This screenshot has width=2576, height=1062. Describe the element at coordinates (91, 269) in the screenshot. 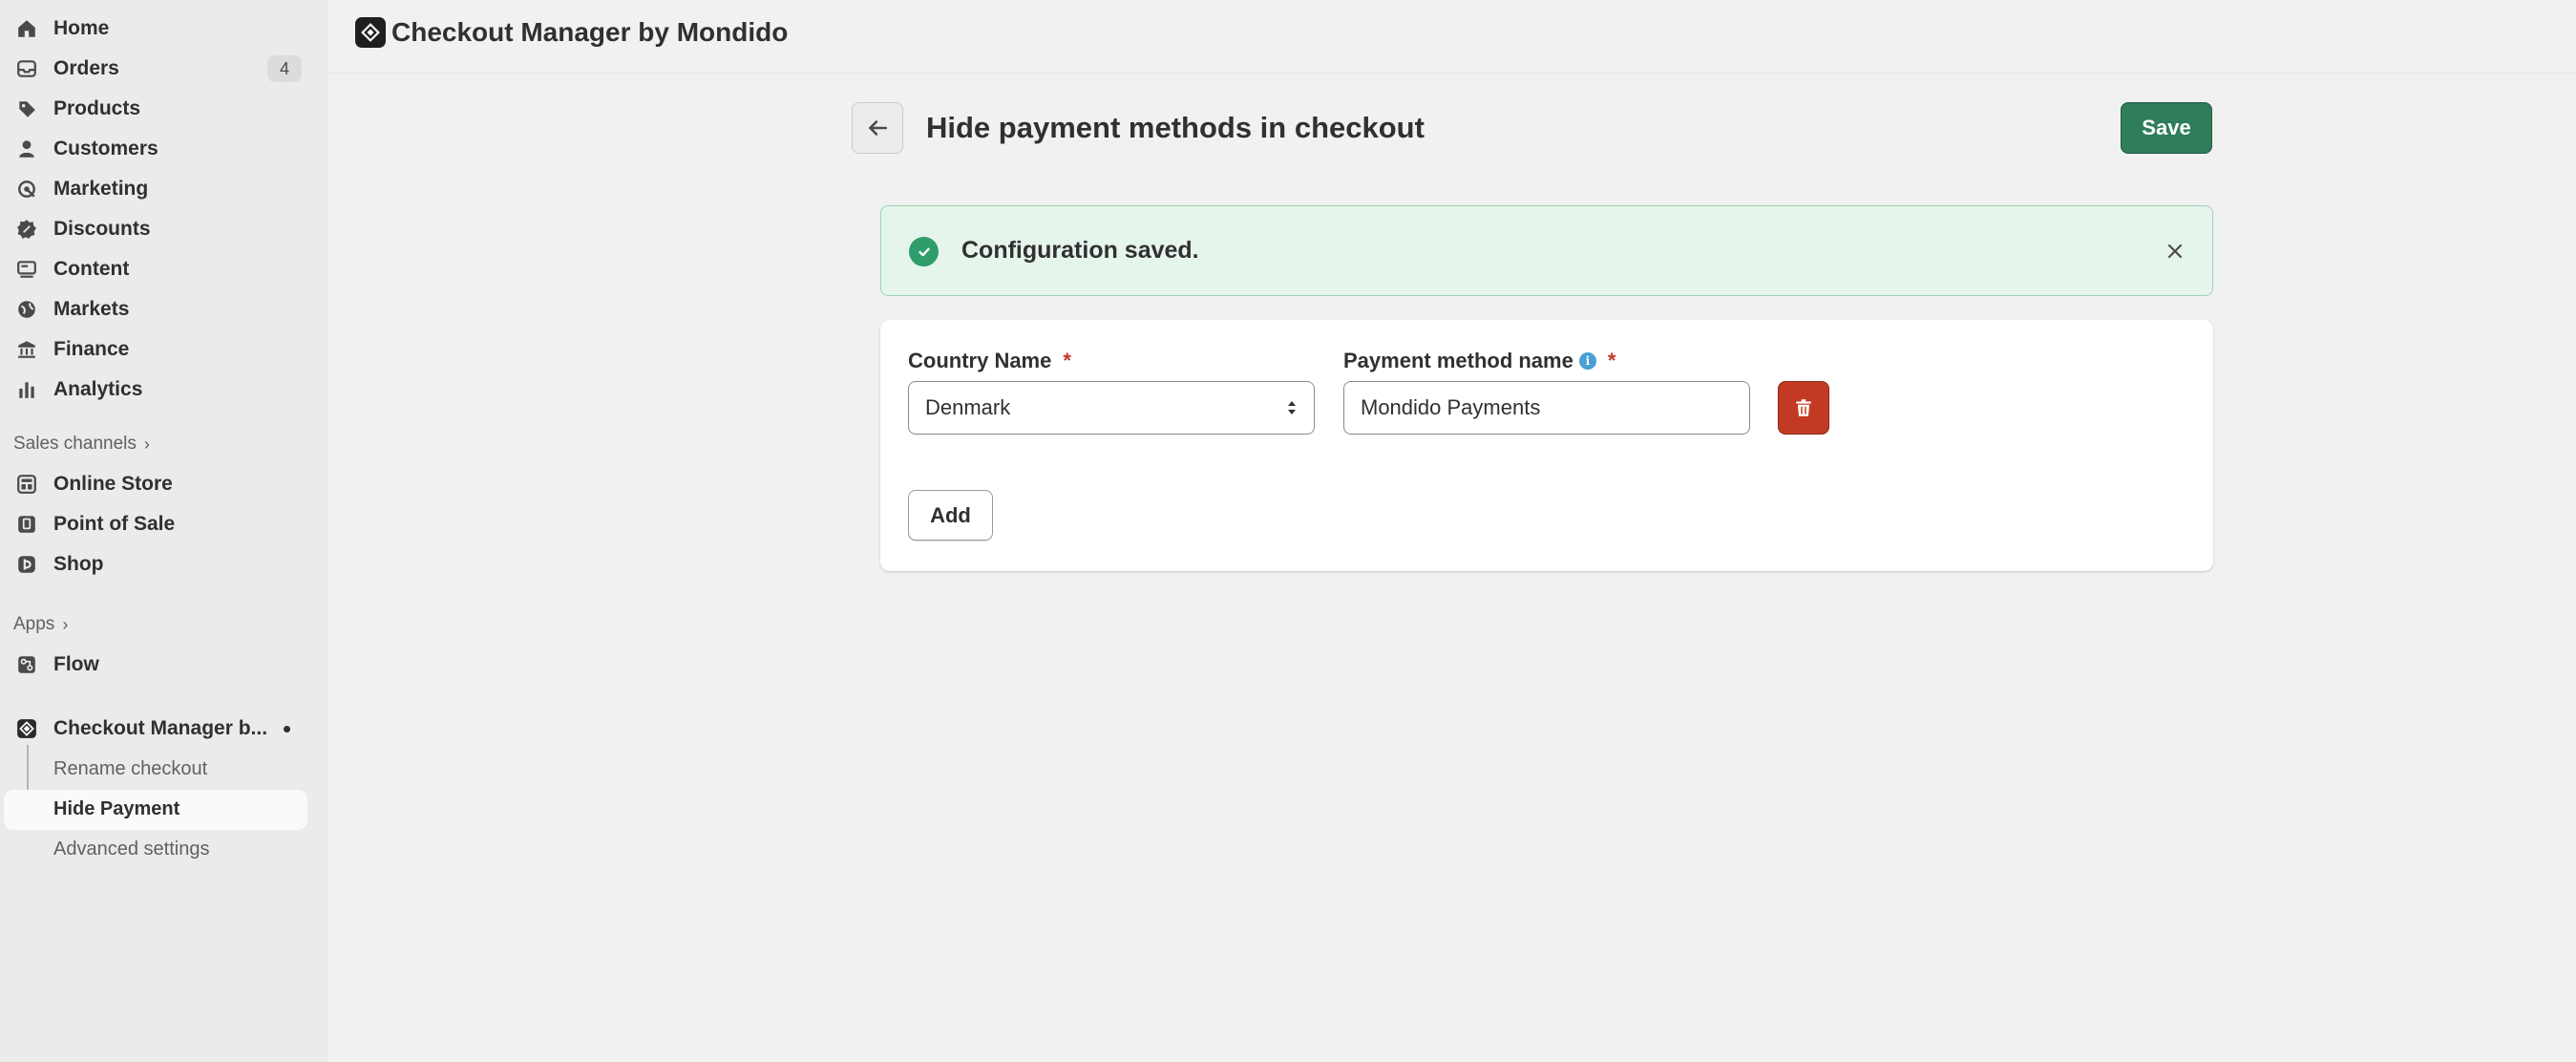

I see `sidebar-item-label: Content` at that location.